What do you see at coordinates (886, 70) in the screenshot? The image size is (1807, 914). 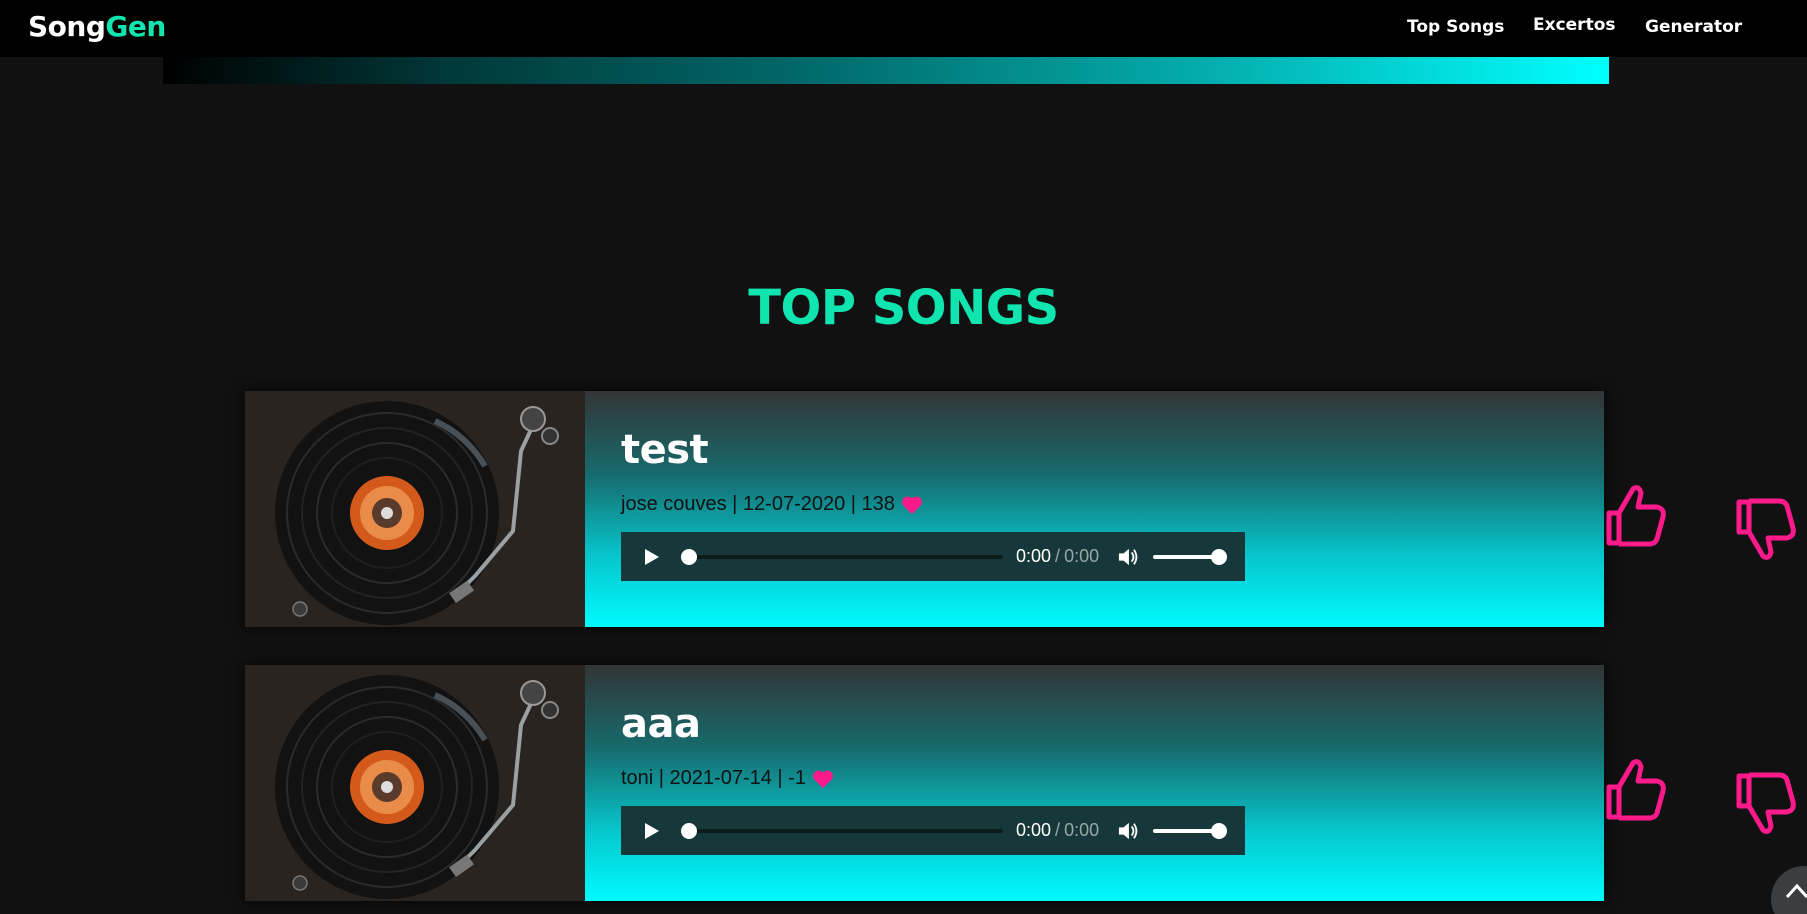 I see `hero-gradient-banner` at bounding box center [886, 70].